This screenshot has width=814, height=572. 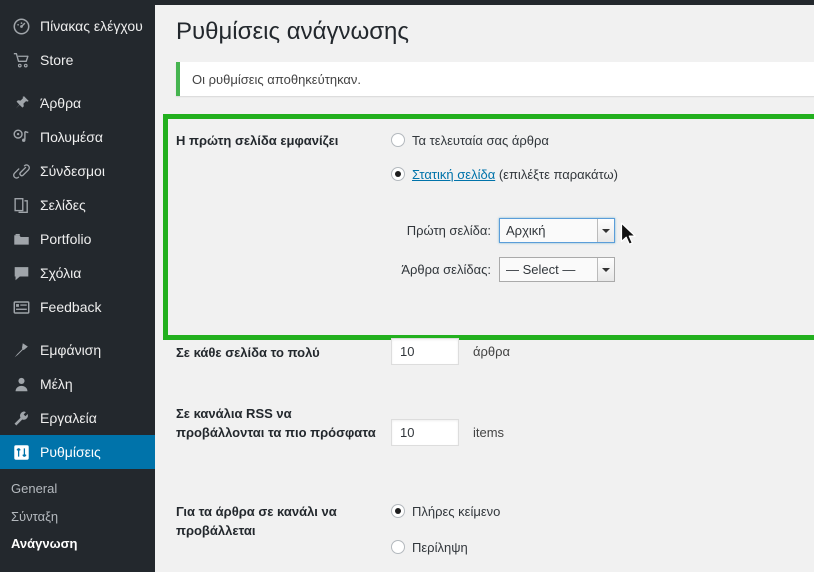 What do you see at coordinates (21, 26) in the screenshot?
I see `dashboard-icon` at bounding box center [21, 26].